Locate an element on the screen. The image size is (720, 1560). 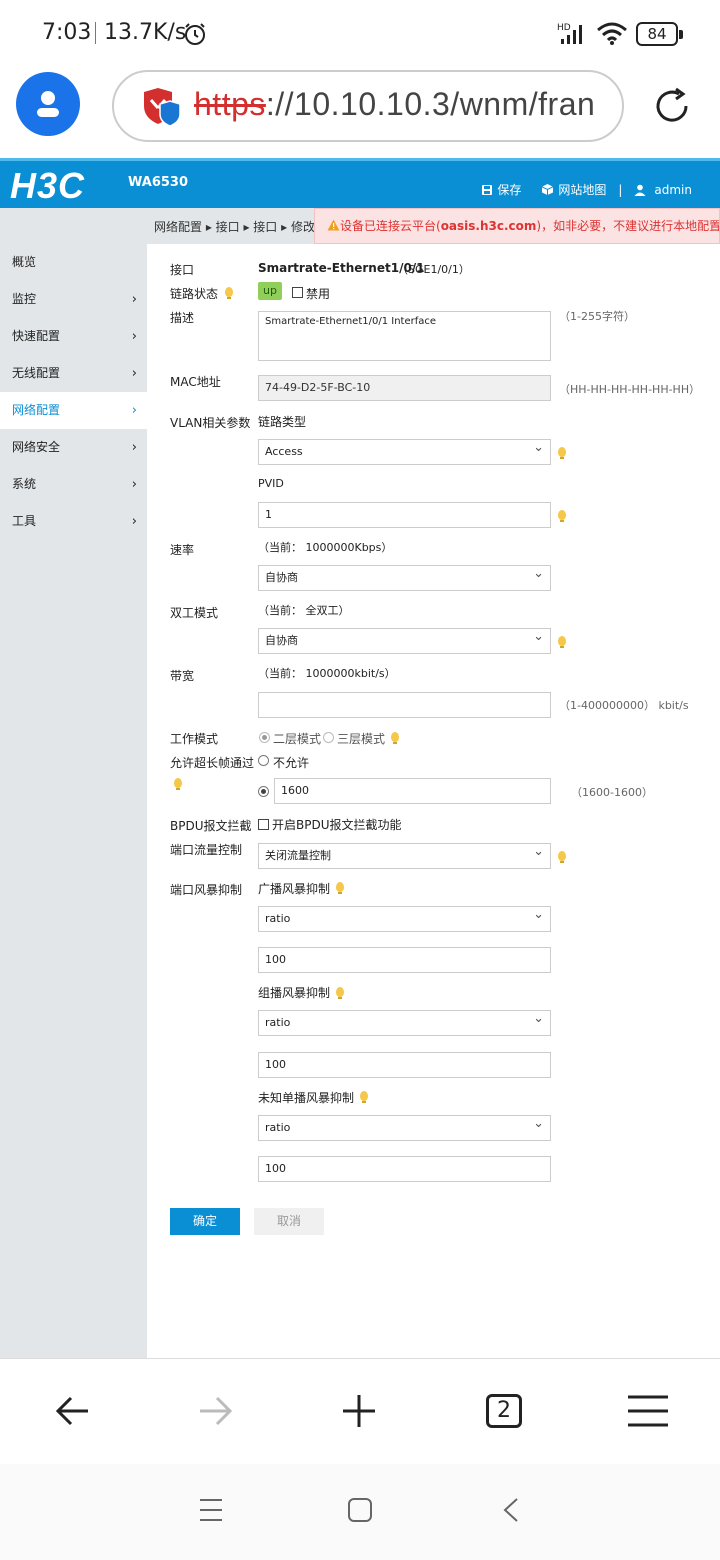
jumbo-deny-label: 不允许 is located at coordinates (291, 763).